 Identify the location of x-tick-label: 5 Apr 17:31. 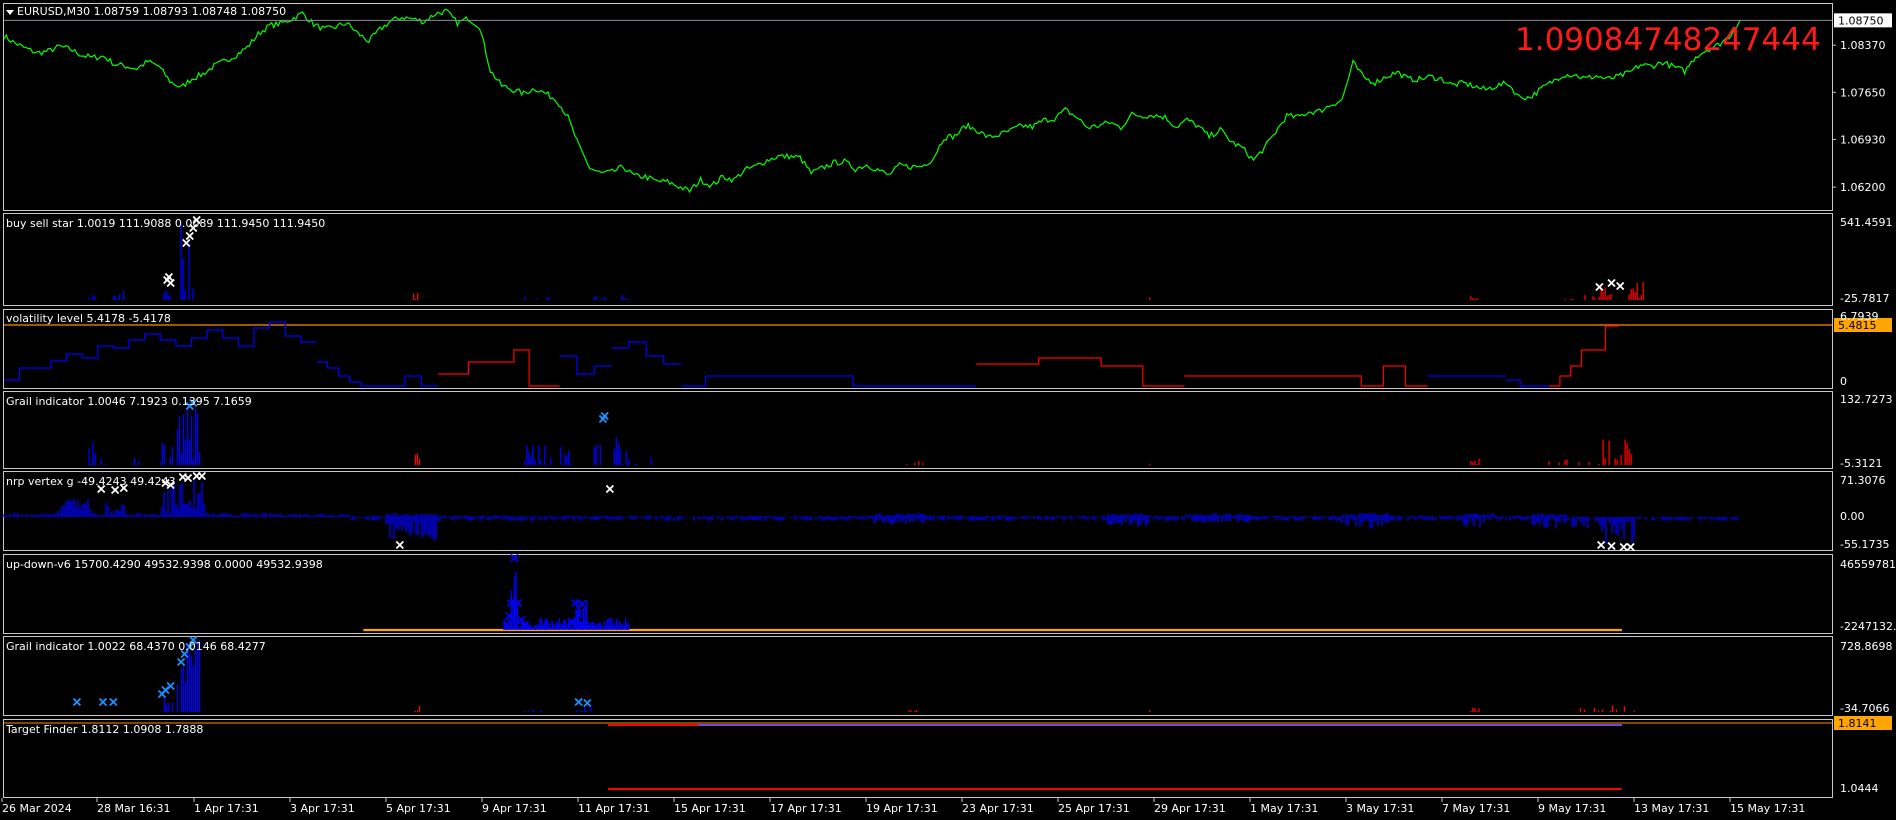
(418, 808).